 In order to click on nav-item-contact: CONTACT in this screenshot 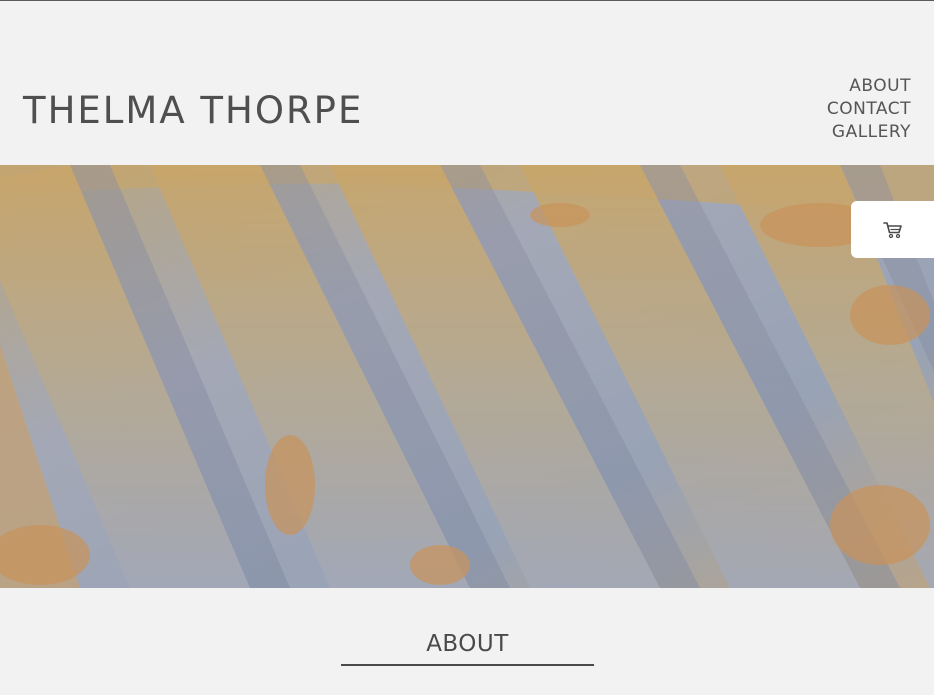, I will do `click(869, 109)`.